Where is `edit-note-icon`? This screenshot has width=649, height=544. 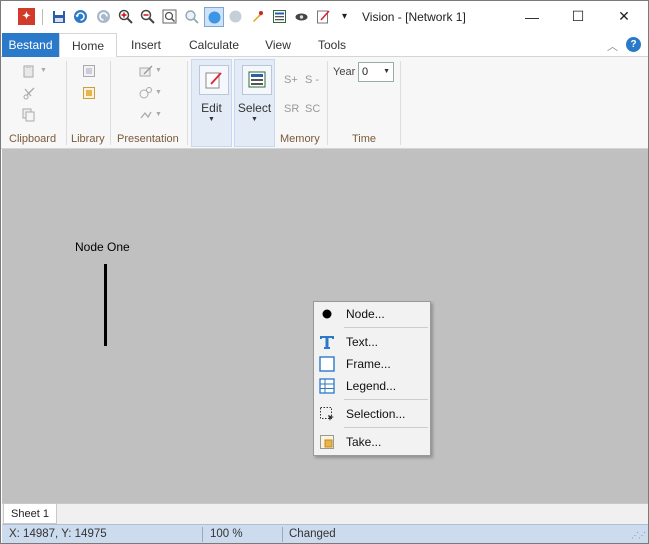
edit-note-icon is located at coordinates (323, 16).